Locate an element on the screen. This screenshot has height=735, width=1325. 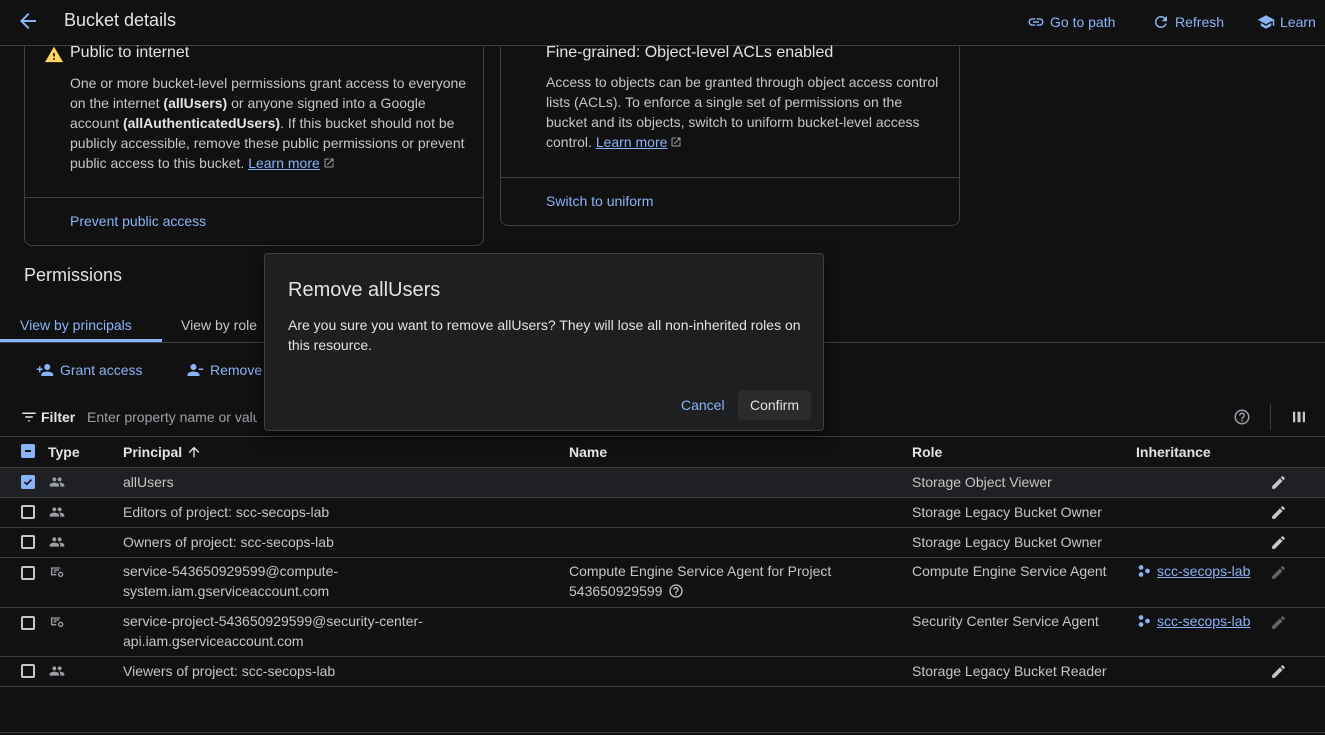
warning-icon is located at coordinates (54, 54).